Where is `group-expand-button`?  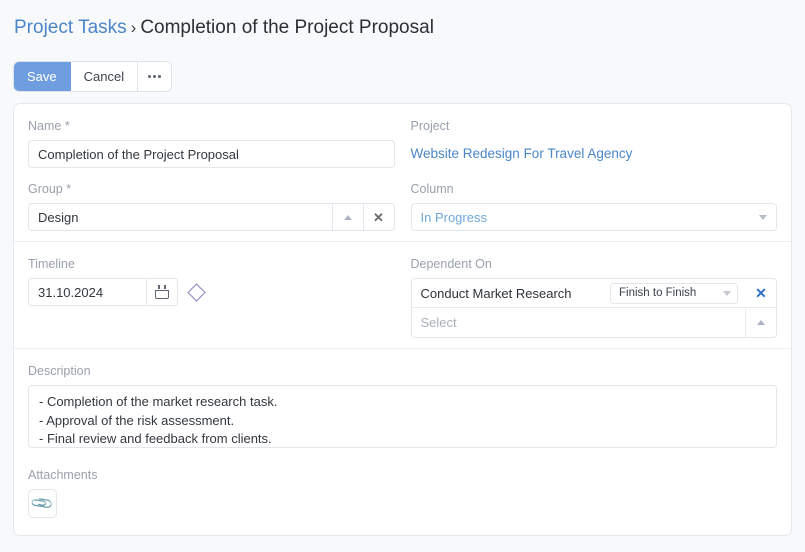
group-expand-button is located at coordinates (347, 217).